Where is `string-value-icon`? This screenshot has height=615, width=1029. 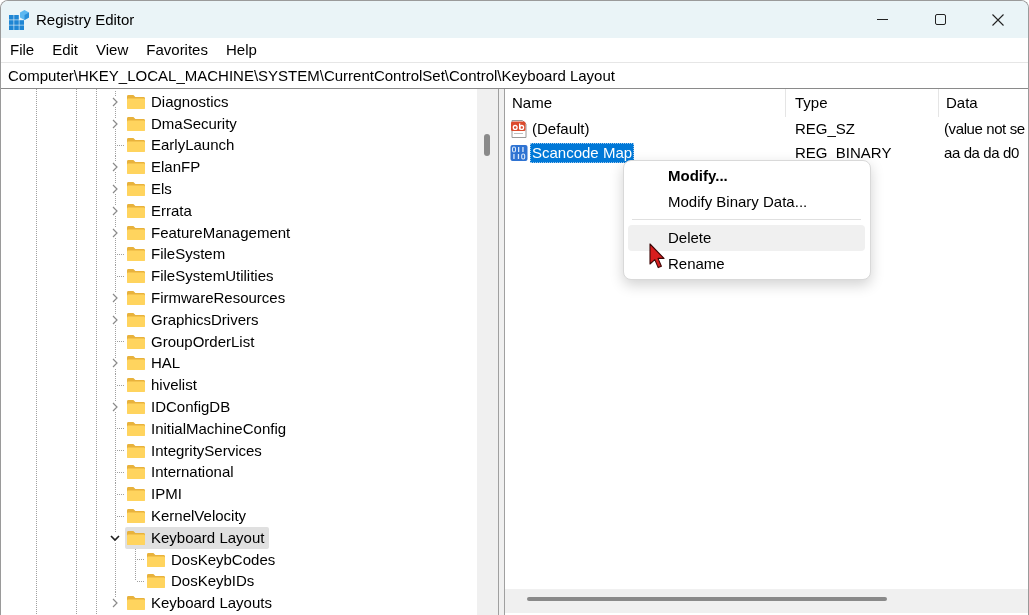 string-value-icon is located at coordinates (519, 129).